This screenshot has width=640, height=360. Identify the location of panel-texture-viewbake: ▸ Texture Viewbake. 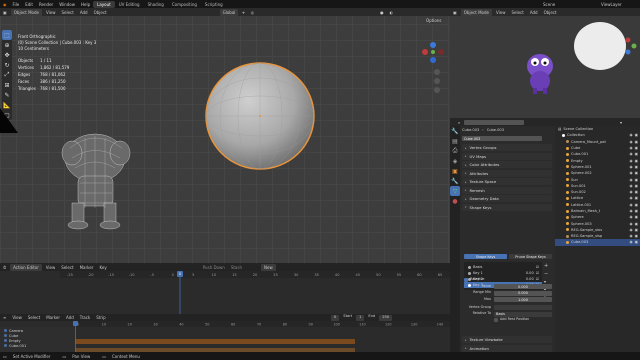
(507, 339).